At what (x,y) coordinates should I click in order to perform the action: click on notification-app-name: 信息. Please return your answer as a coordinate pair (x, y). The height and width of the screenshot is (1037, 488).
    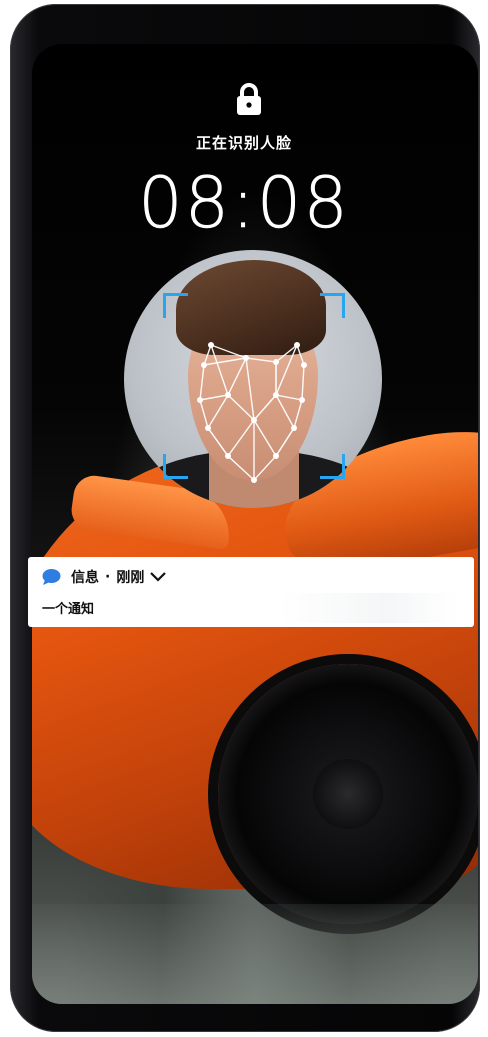
    Looking at the image, I should click on (85, 578).